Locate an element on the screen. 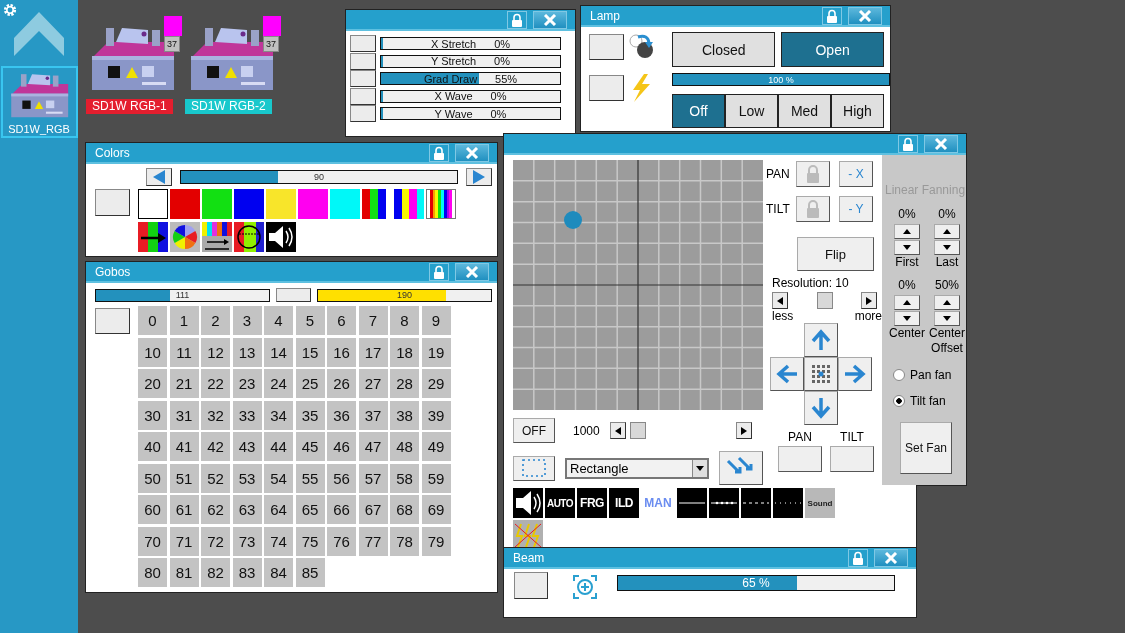 The width and height of the screenshot is (1125, 633). gobo-button: 63 is located at coordinates (247, 509).